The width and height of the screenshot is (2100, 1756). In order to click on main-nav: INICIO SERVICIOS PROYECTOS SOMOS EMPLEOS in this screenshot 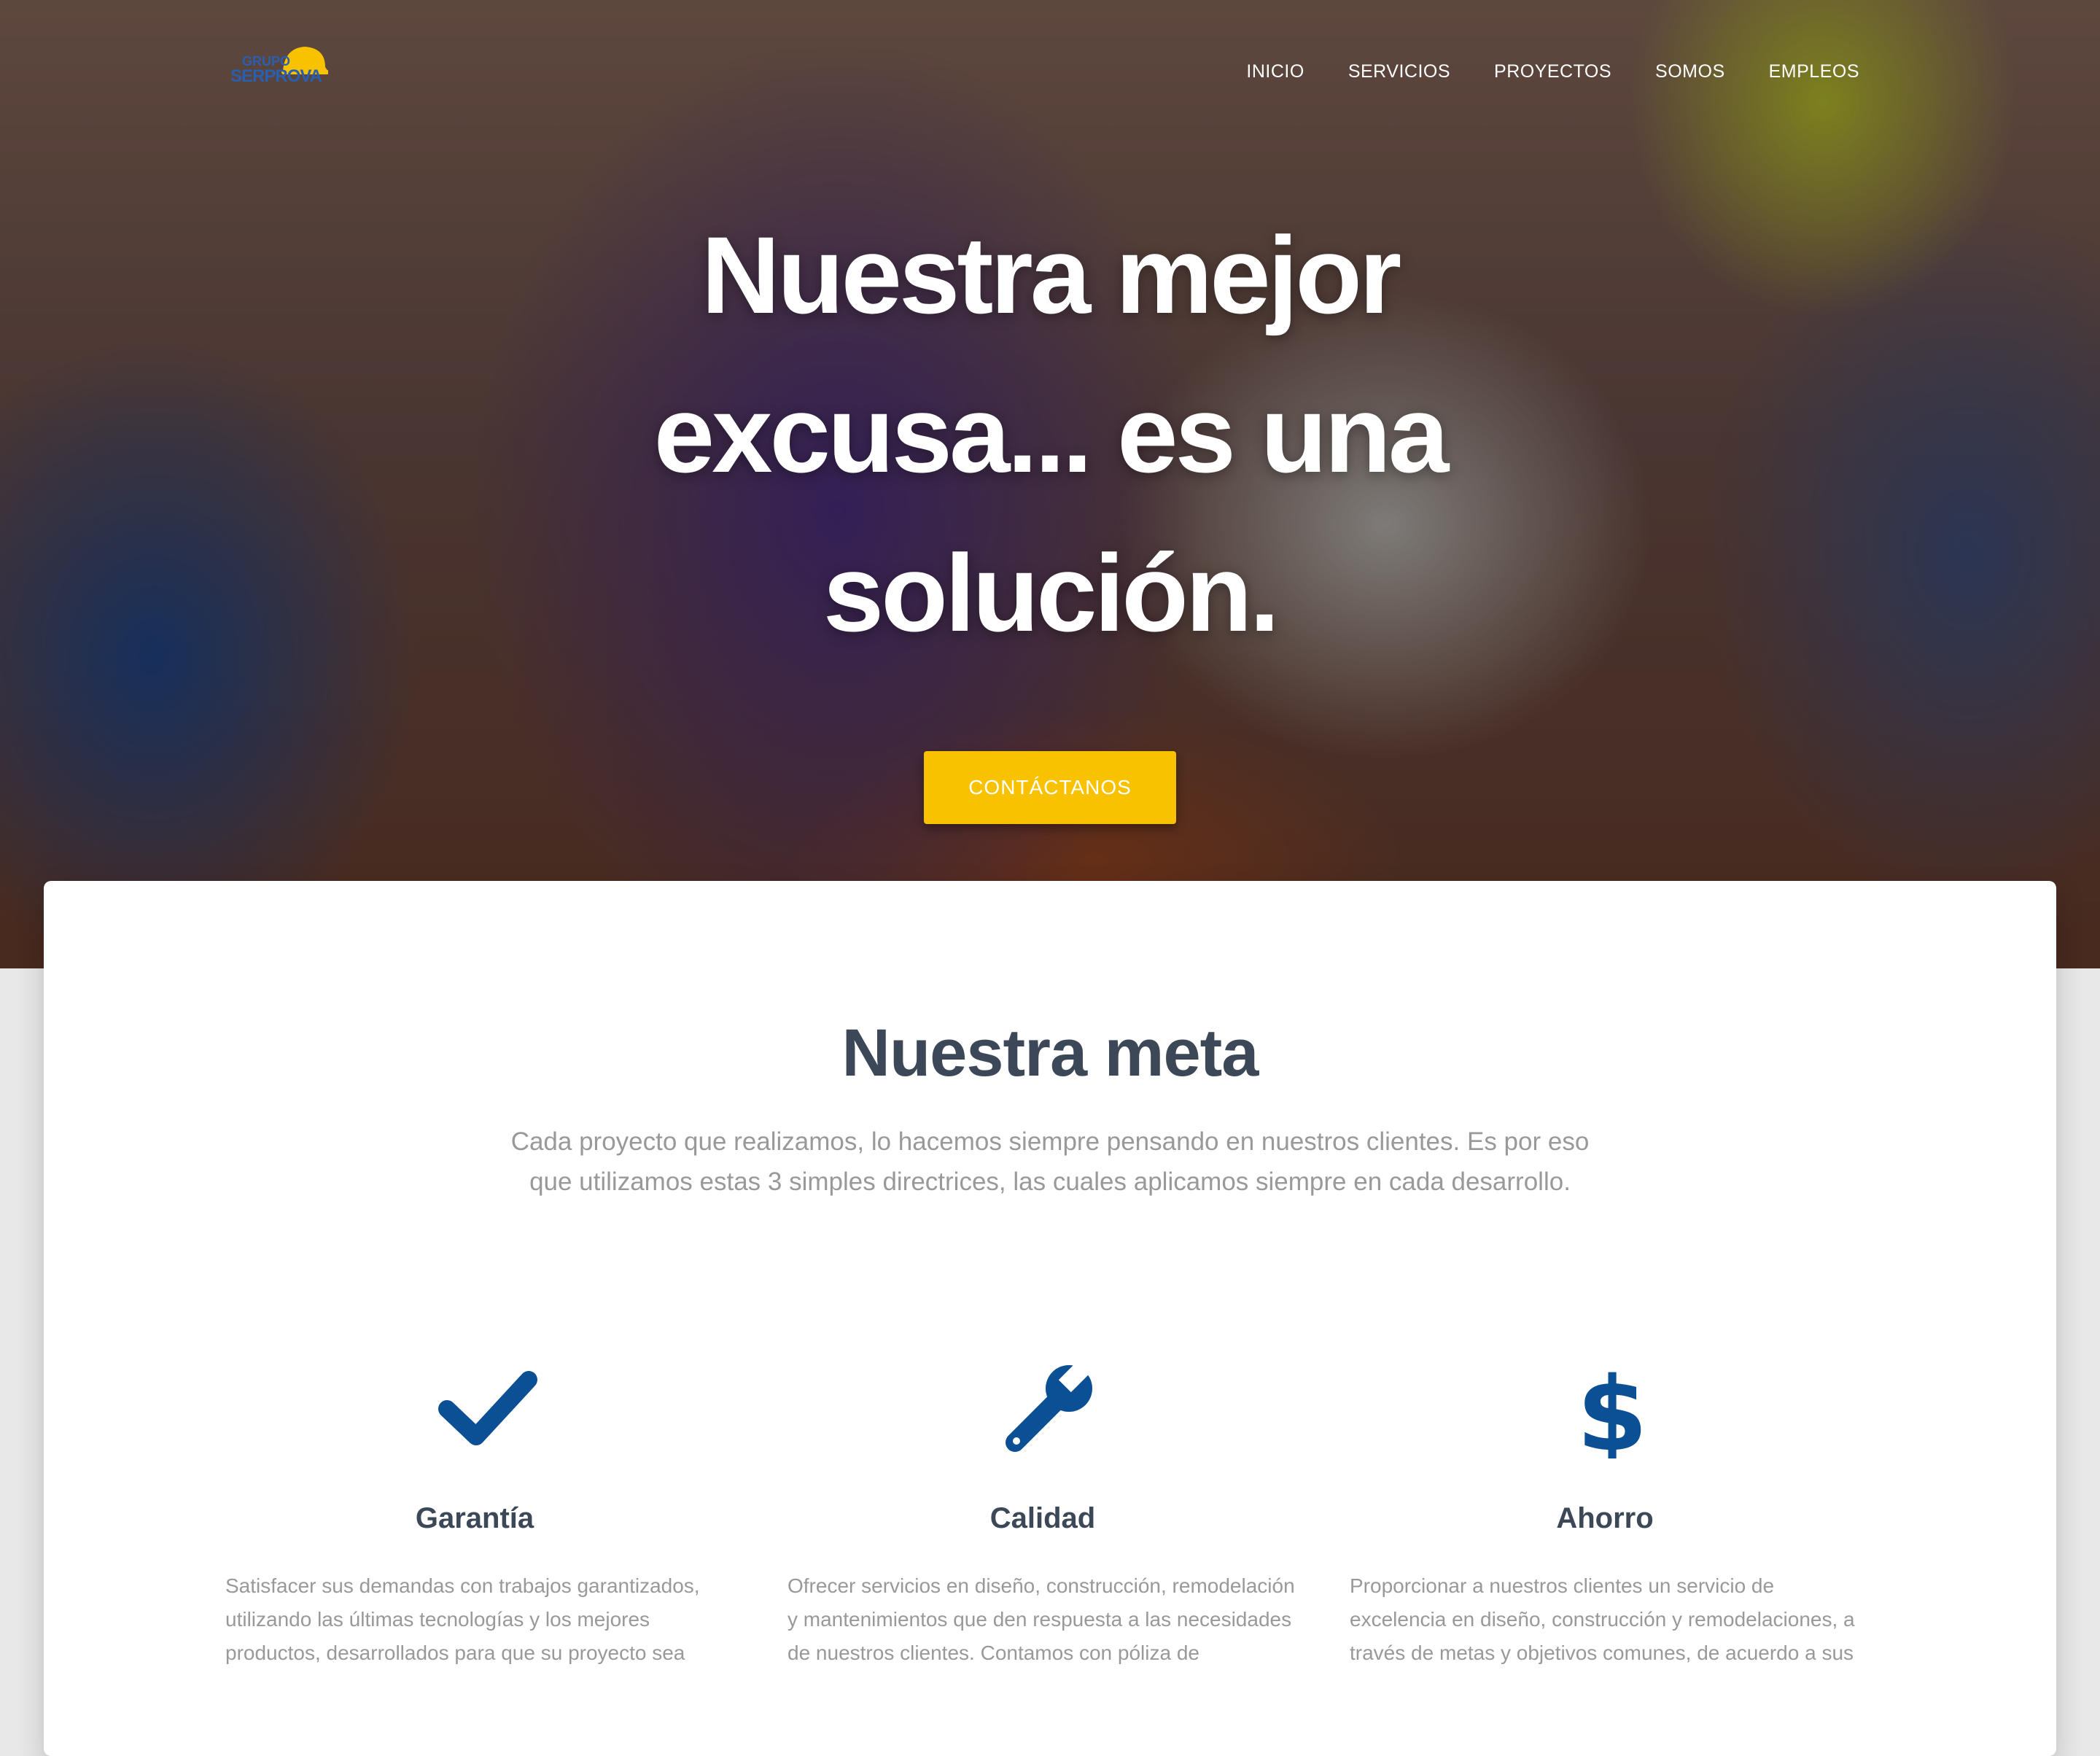, I will do `click(1530, 71)`.